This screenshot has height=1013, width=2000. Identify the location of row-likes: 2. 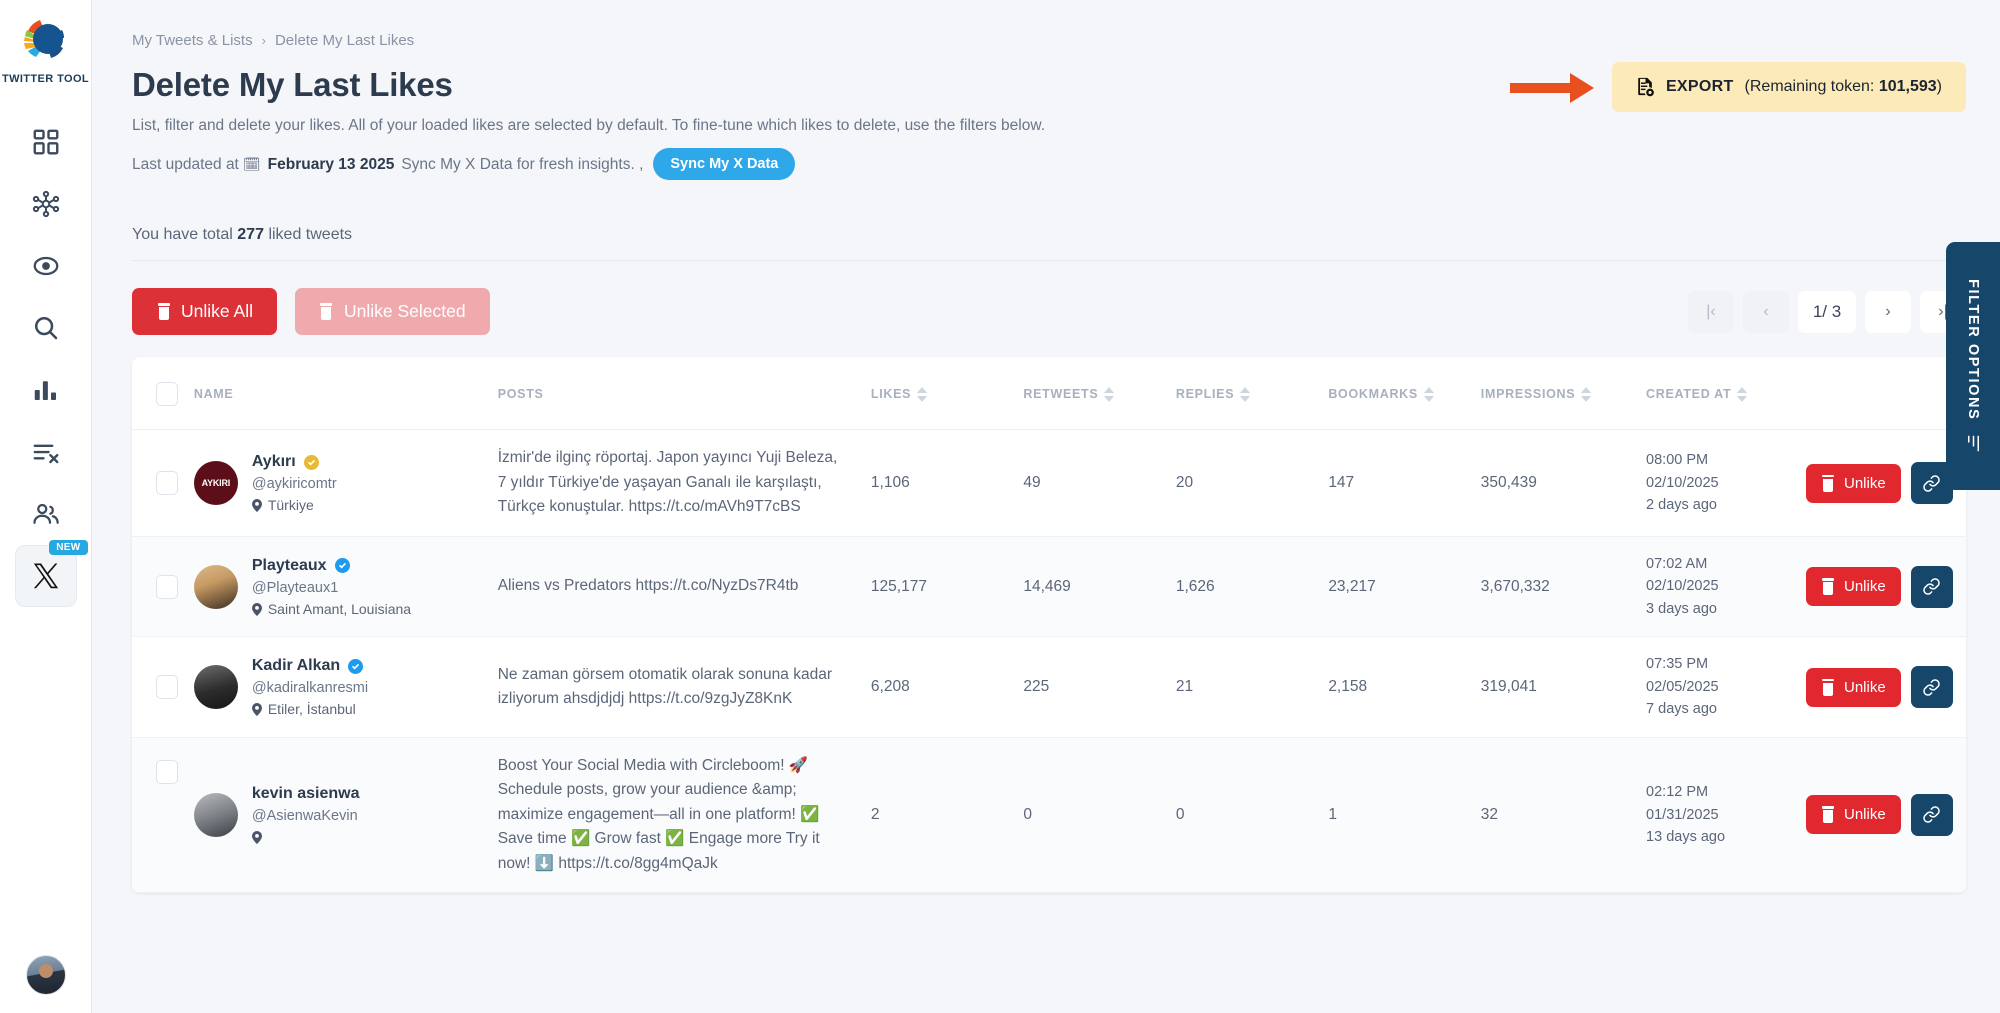
(947, 815).